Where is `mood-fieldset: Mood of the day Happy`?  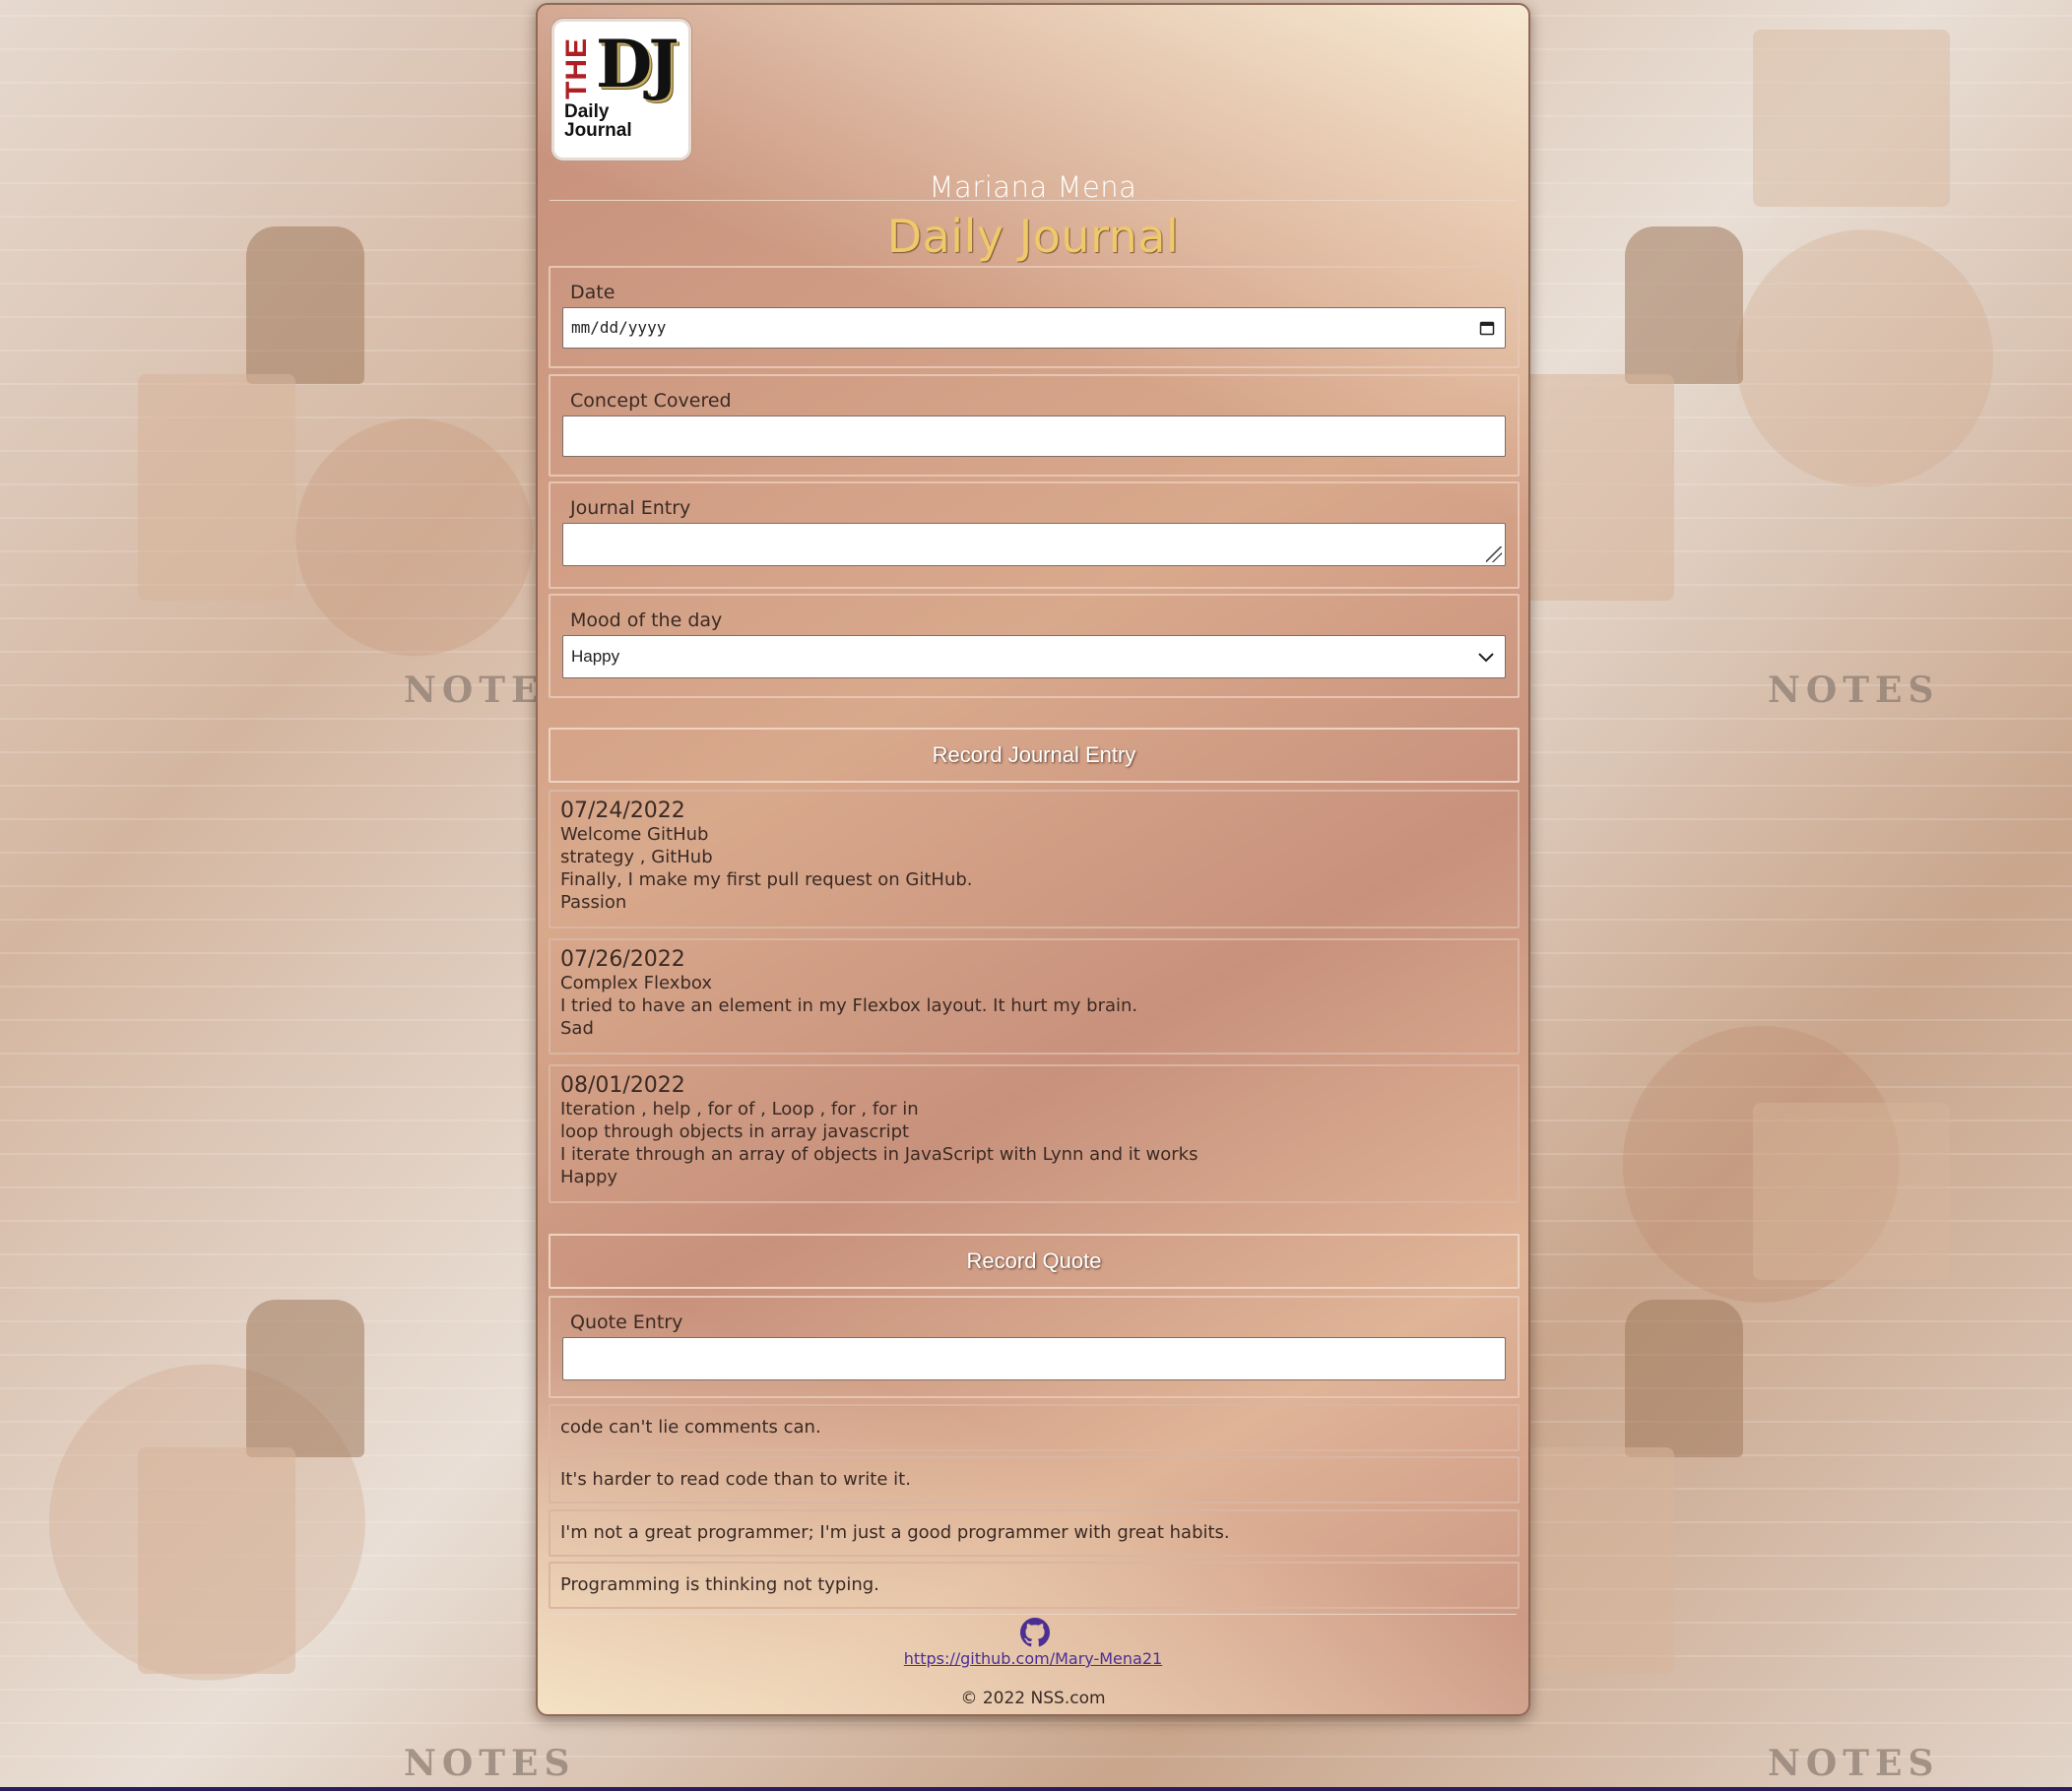 mood-fieldset: Mood of the day Happy is located at coordinates (1034, 646).